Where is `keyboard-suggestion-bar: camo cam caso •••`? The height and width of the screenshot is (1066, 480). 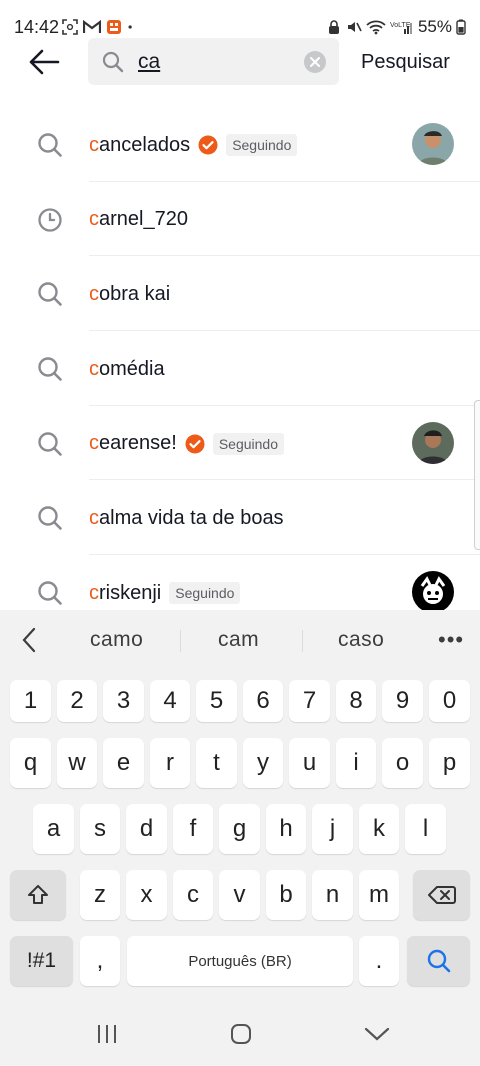 keyboard-suggestion-bar: camo cam caso ••• is located at coordinates (240, 640).